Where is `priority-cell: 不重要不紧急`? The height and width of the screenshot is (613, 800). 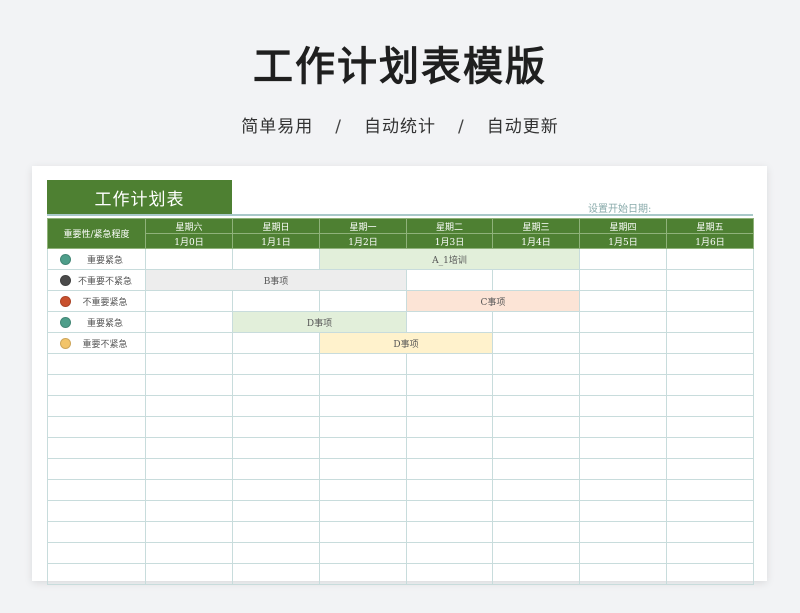 priority-cell: 不重要不紧急 is located at coordinates (96, 280).